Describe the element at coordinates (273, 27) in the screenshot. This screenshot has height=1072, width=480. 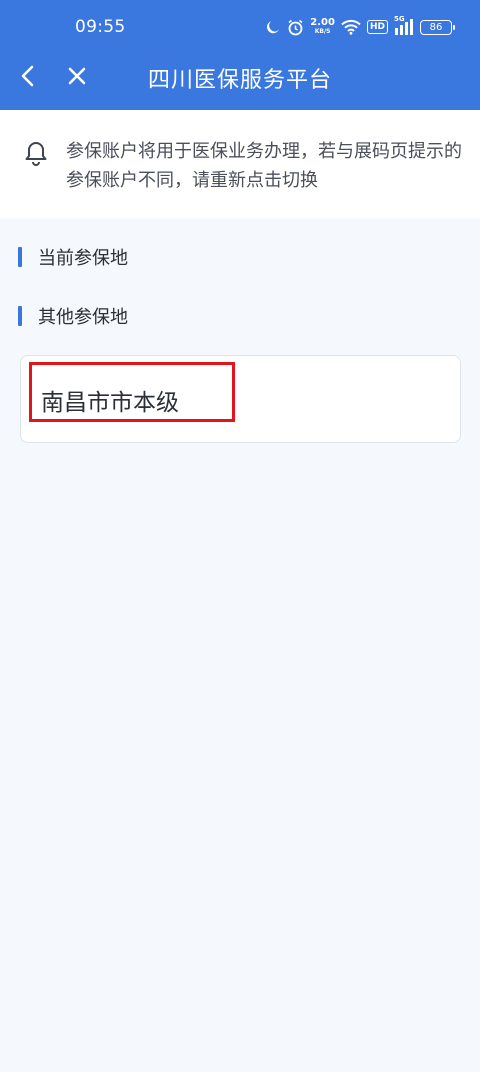
I see `moon-icon` at that location.